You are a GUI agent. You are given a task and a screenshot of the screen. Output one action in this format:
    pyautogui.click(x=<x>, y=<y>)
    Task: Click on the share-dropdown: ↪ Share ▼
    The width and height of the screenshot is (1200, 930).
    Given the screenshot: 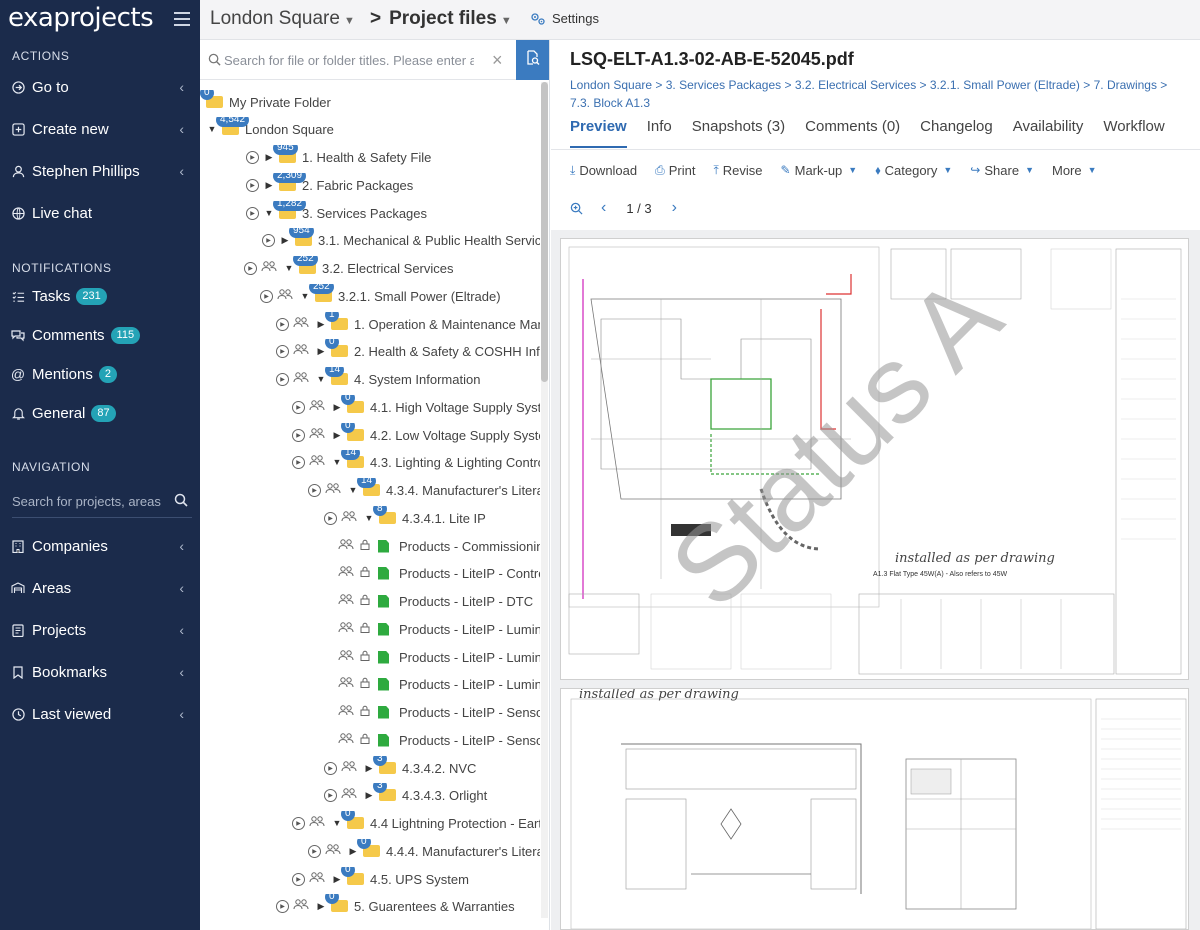 What is the action you would take?
    pyautogui.click(x=1002, y=170)
    